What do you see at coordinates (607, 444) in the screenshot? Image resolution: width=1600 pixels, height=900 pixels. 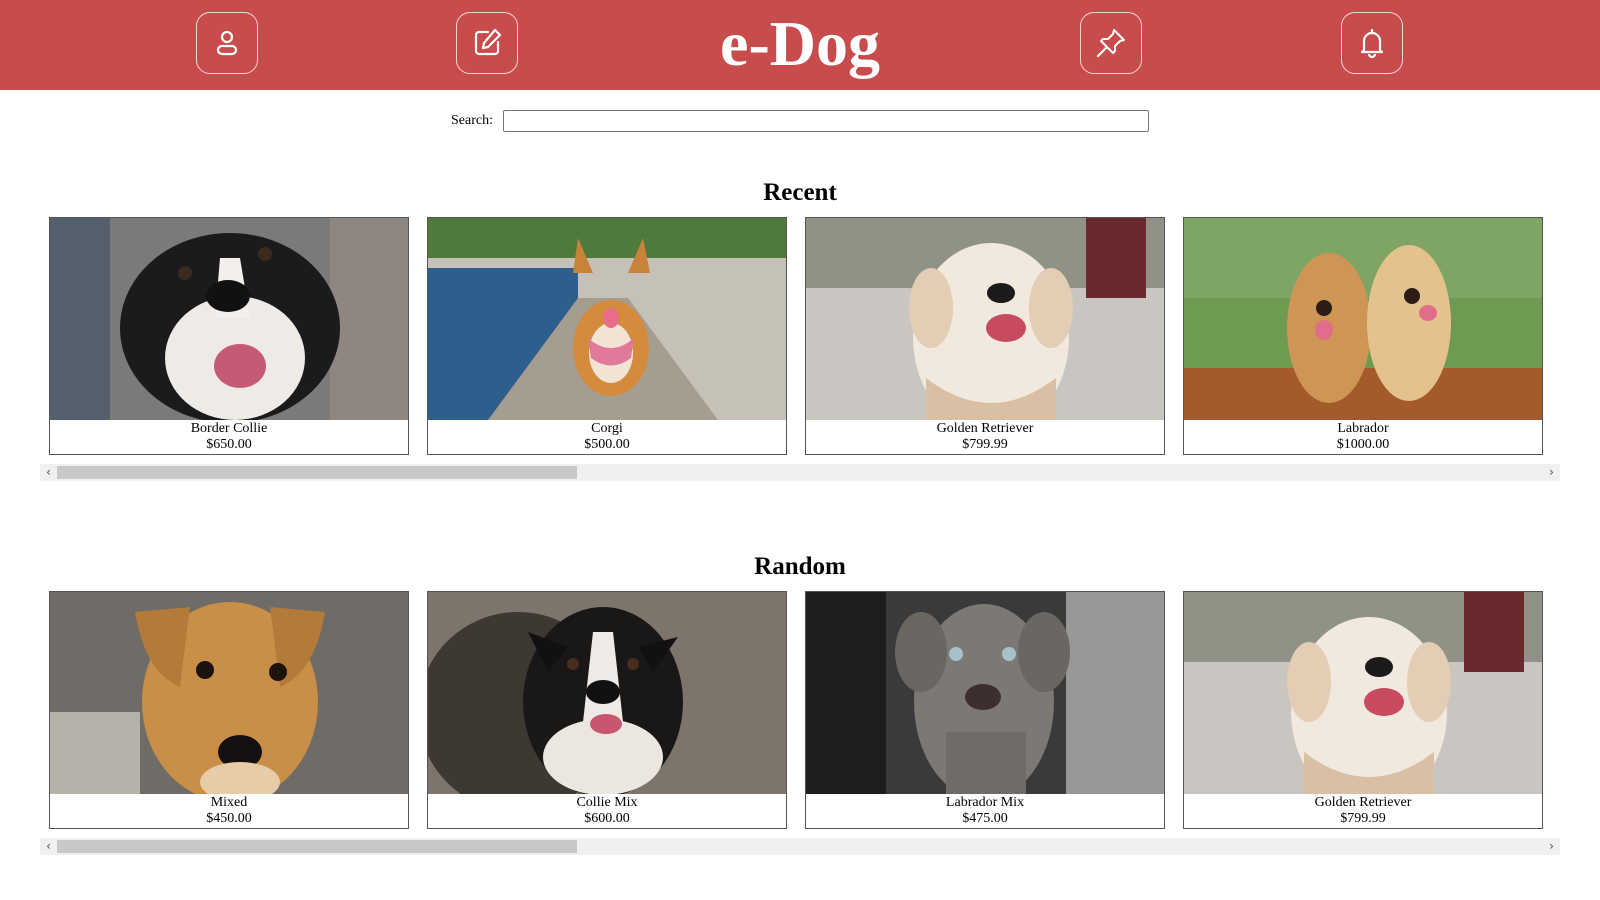 I see `card-price: $500.00` at bounding box center [607, 444].